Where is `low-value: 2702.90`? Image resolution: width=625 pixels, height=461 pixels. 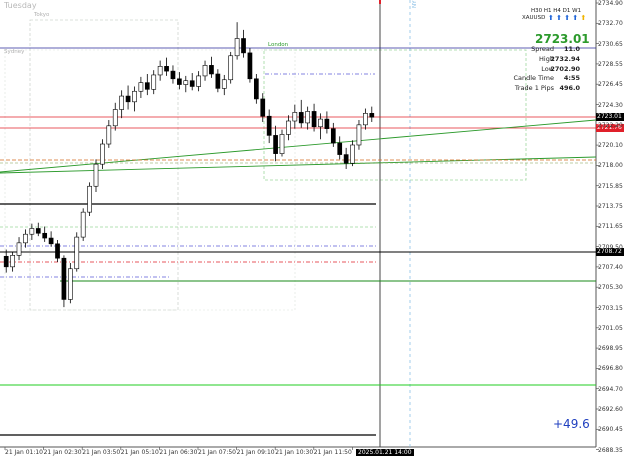
low-value: 2702.90 is located at coordinates (565, 69).